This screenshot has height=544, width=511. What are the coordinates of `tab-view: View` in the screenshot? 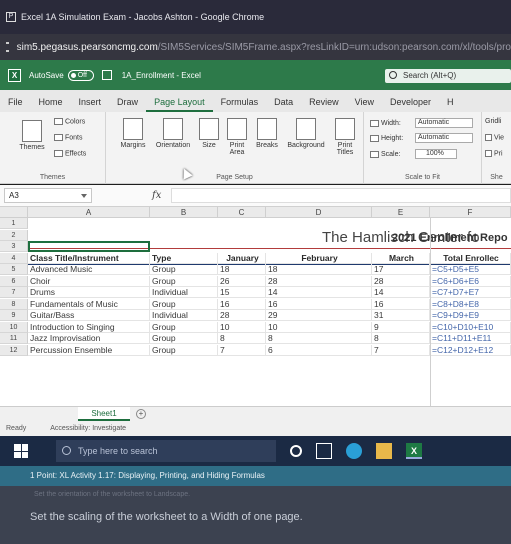 It's located at (364, 104).